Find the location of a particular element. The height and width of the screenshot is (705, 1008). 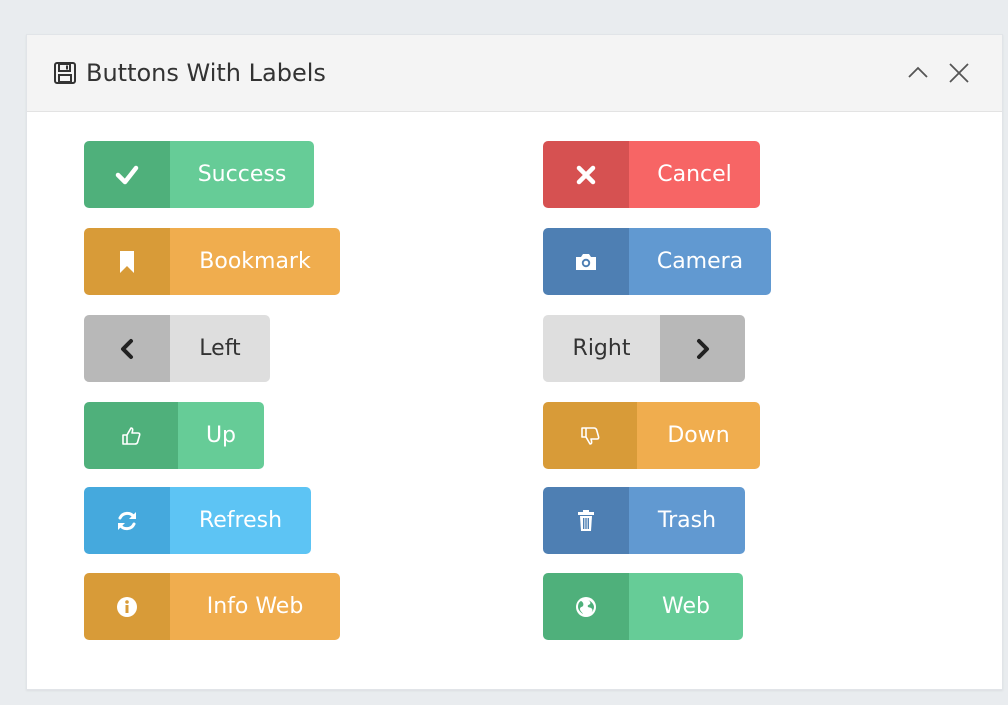

success-button: Success is located at coordinates (199, 174).